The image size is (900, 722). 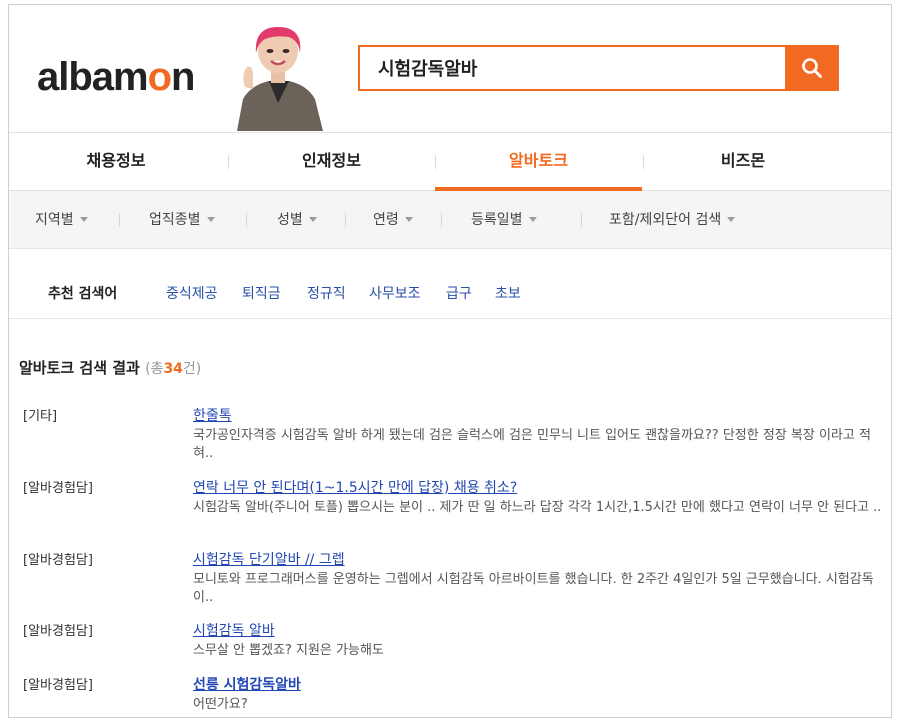 I want to click on tab-bizmon: 비즈몬, so click(x=743, y=162).